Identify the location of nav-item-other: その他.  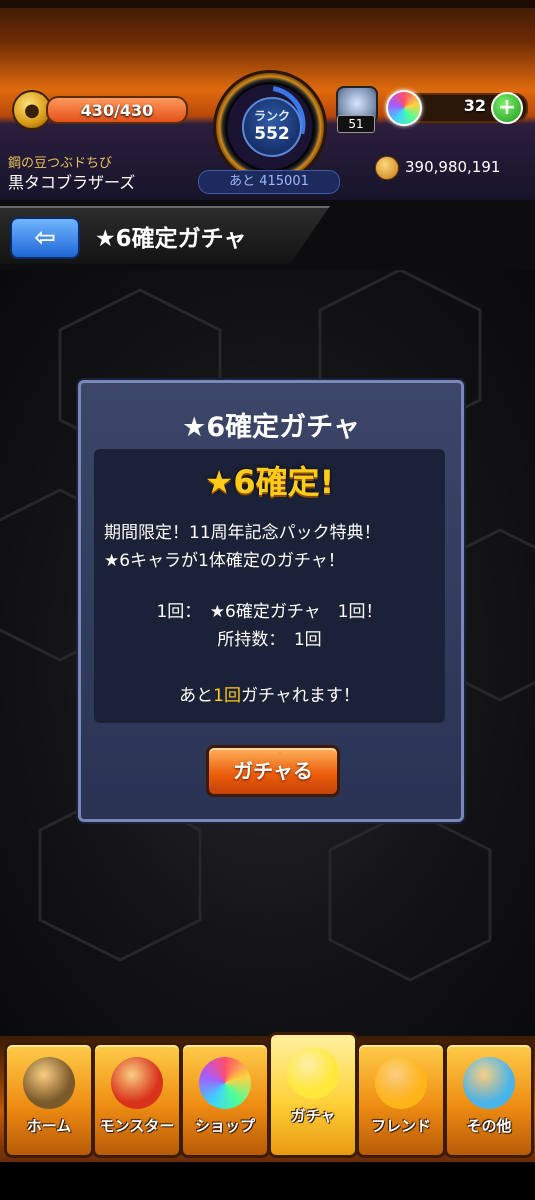
(489, 1100).